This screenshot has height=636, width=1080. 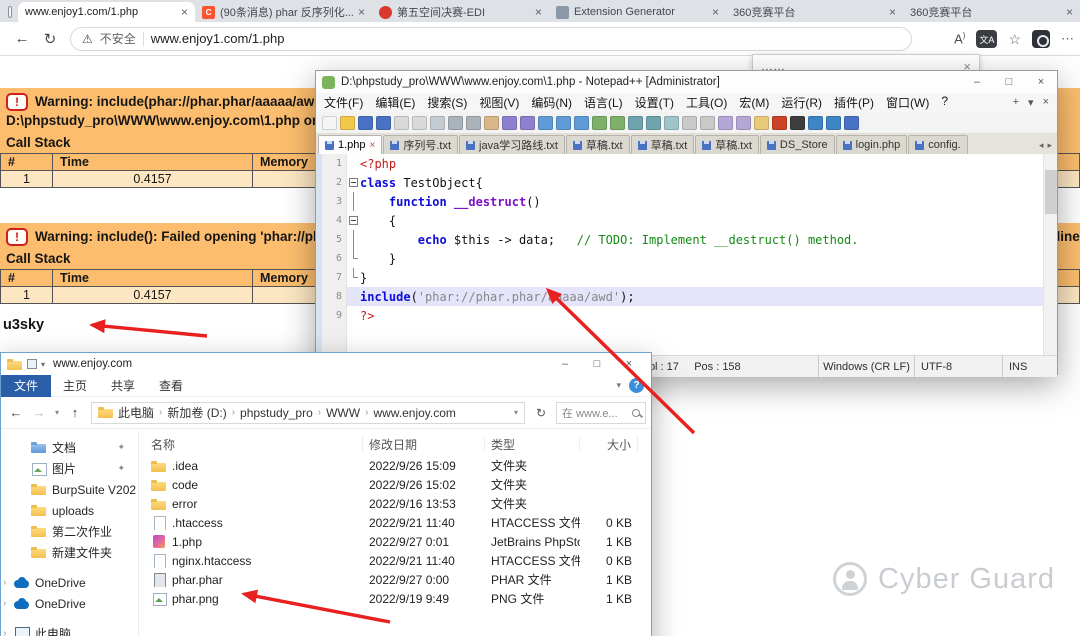 I want to click on help-button: ?, so click(x=636, y=385).